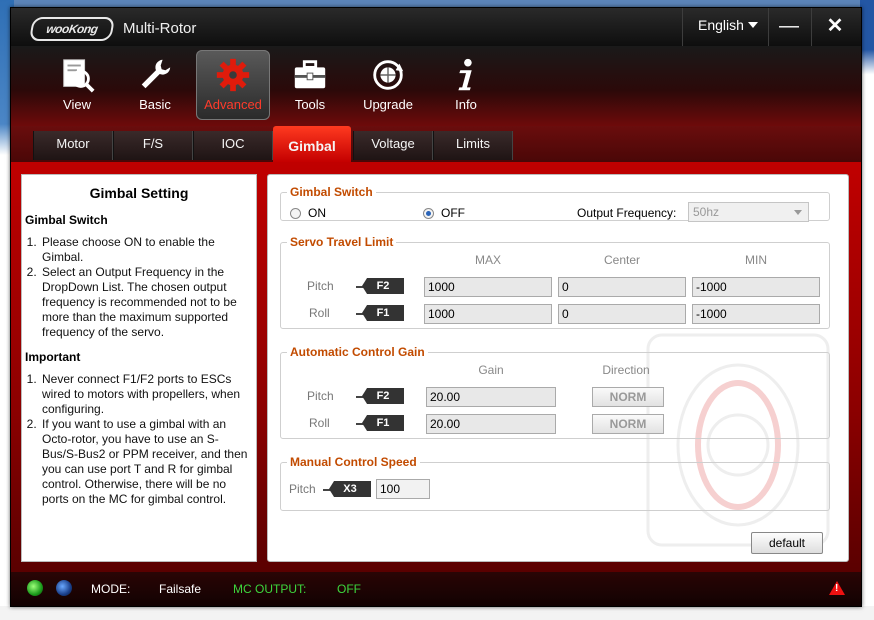 The width and height of the screenshot is (874, 620). Describe the element at coordinates (466, 104) in the screenshot. I see `toolbar-label: Info` at that location.